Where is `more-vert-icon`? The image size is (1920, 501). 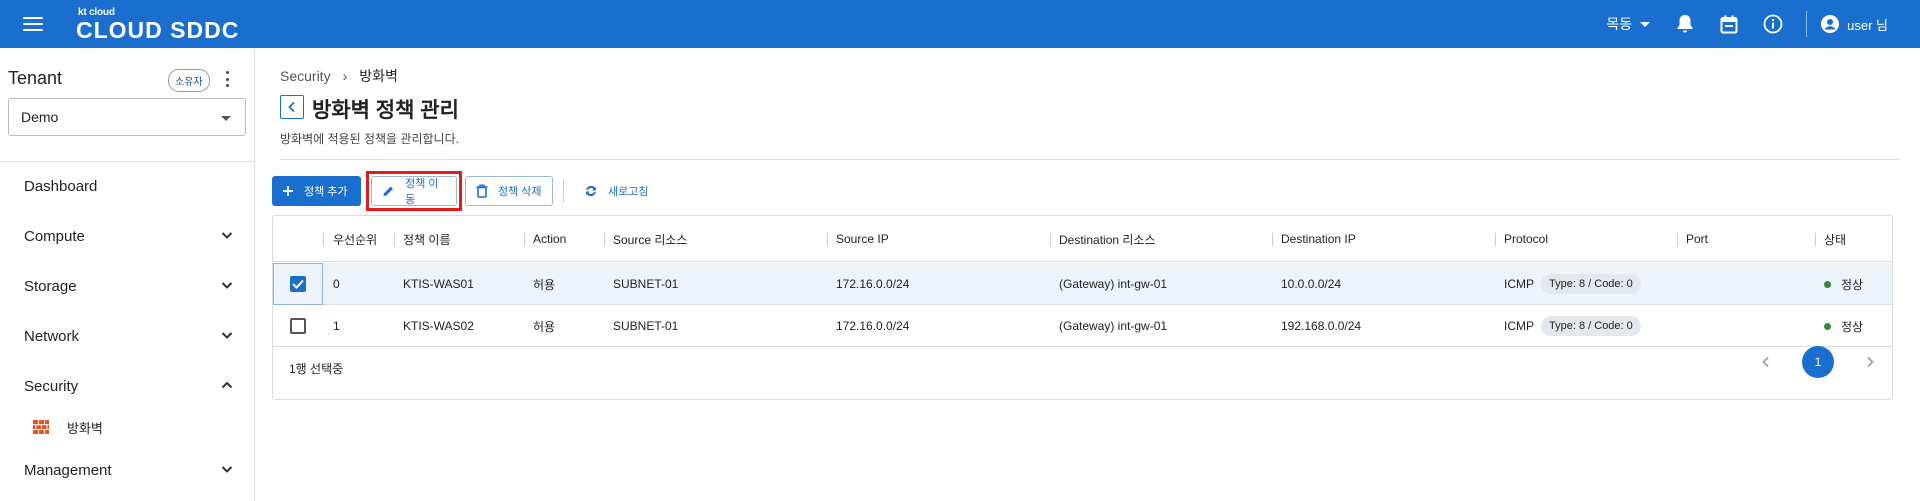 more-vert-icon is located at coordinates (228, 79).